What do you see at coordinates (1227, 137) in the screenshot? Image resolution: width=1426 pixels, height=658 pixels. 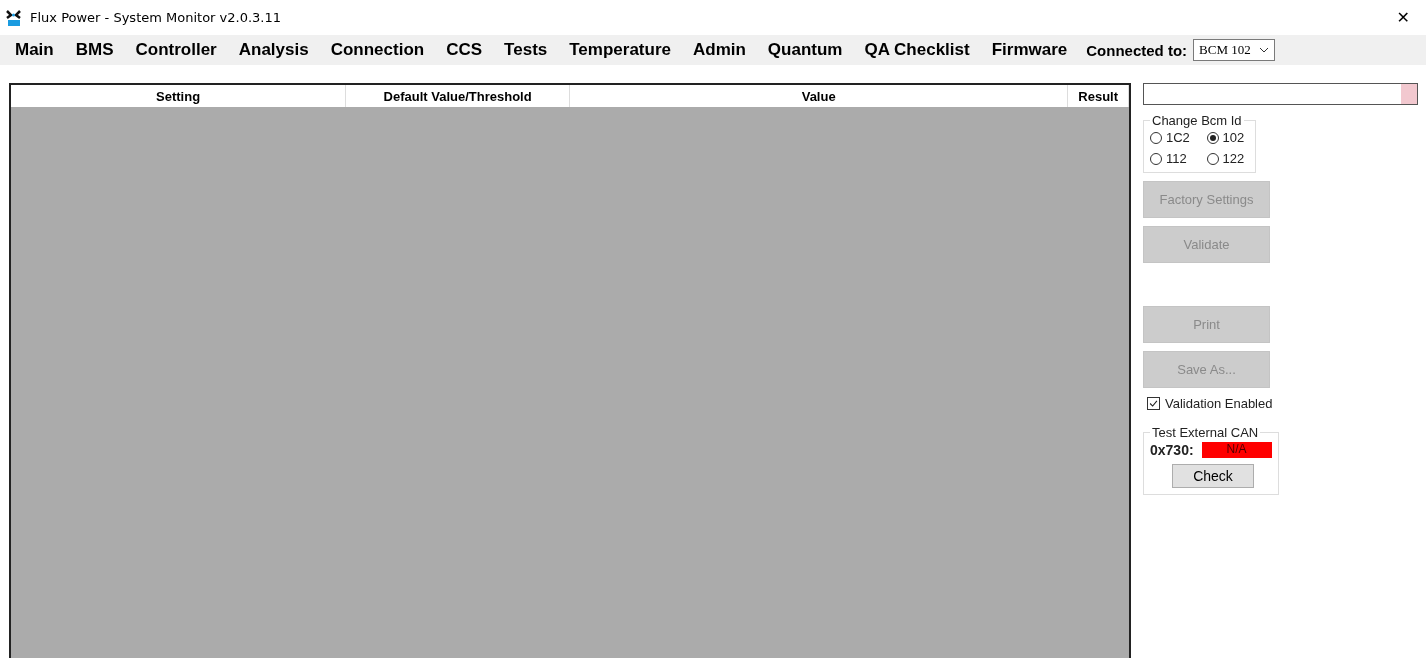 I see `radio-option: 102` at bounding box center [1227, 137].